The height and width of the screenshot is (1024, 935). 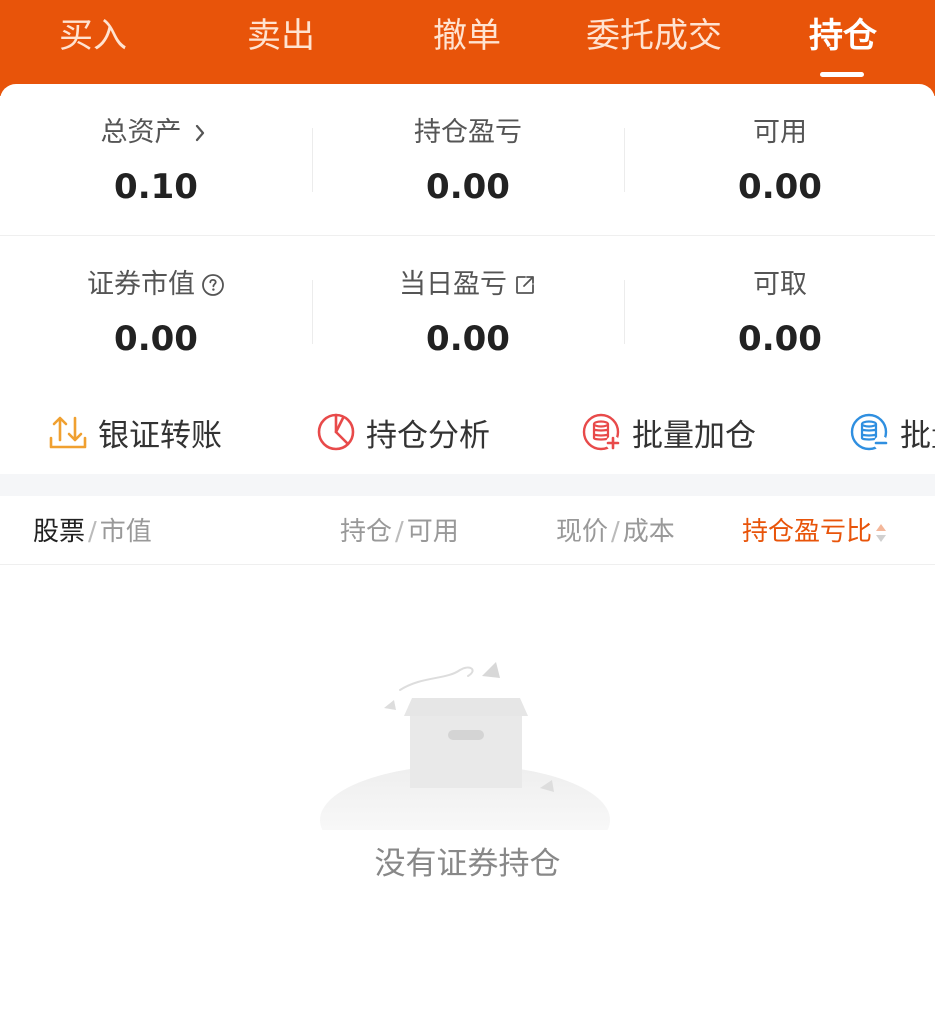 What do you see at coordinates (156, 161) in the screenshot?
I see `total-assets-stat: 总资产 0.10` at bounding box center [156, 161].